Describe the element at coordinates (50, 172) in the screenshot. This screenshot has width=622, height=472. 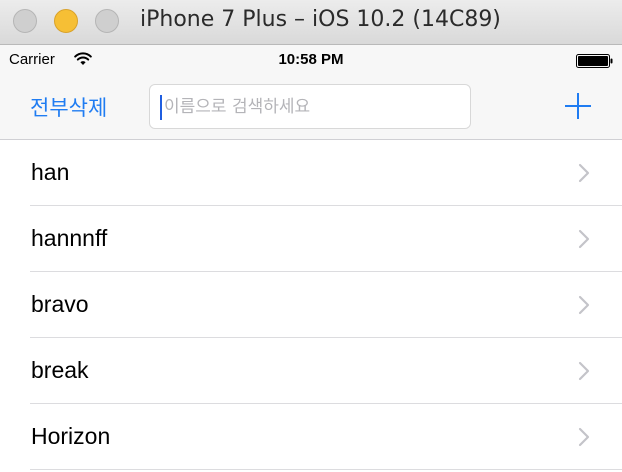
I see `row-label: han` at that location.